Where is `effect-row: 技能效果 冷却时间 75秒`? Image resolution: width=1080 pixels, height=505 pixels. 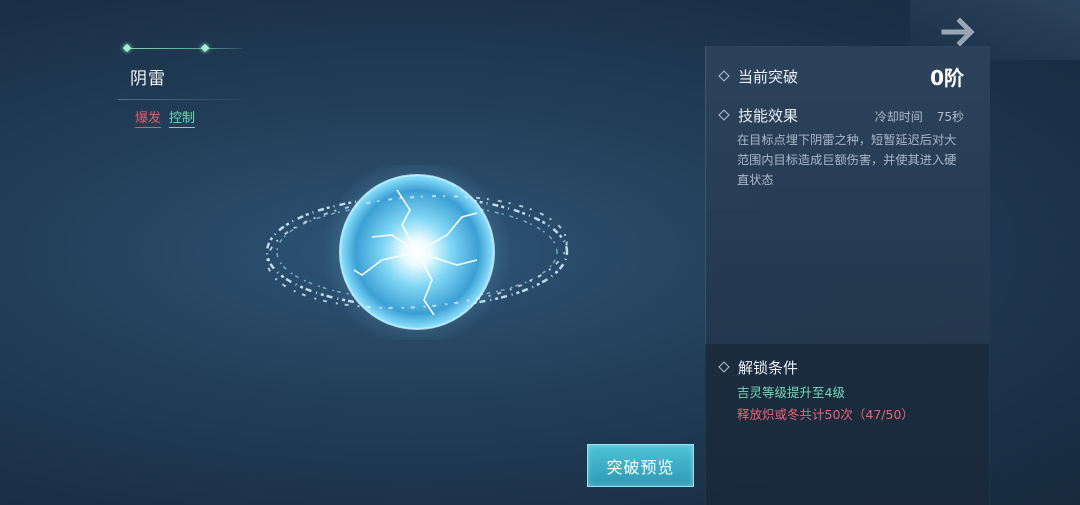
effect-row: 技能效果 冷却时间 75秒 is located at coordinates (844, 115).